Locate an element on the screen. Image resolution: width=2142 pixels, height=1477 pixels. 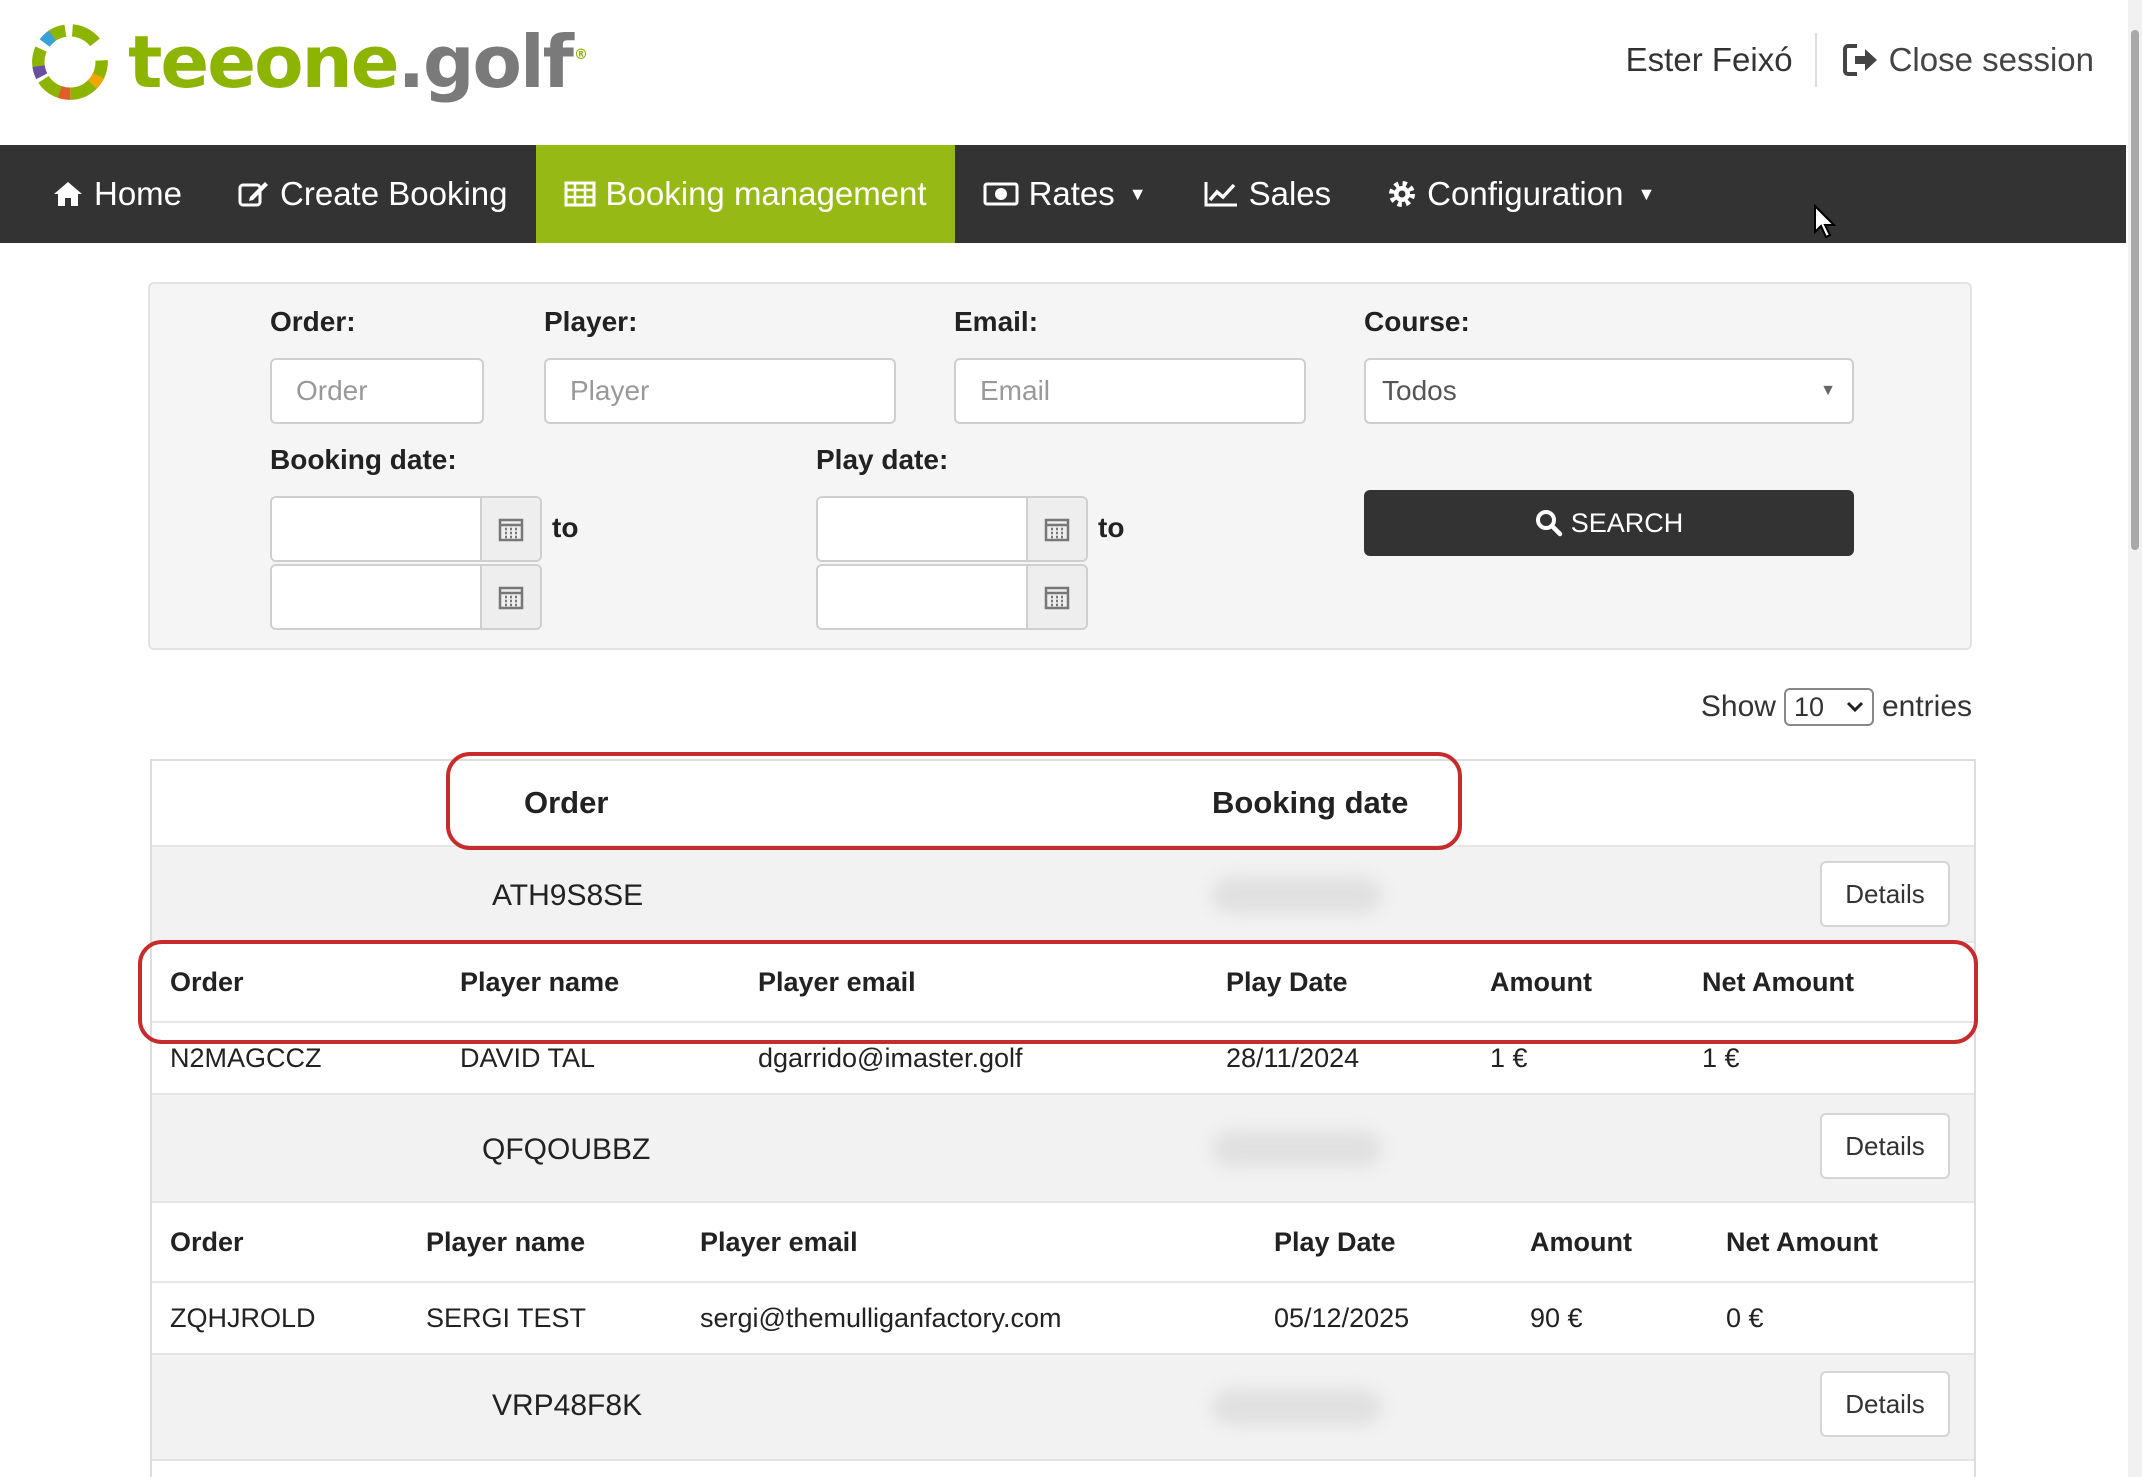
cell-amount: 1 € is located at coordinates (1509, 1058).